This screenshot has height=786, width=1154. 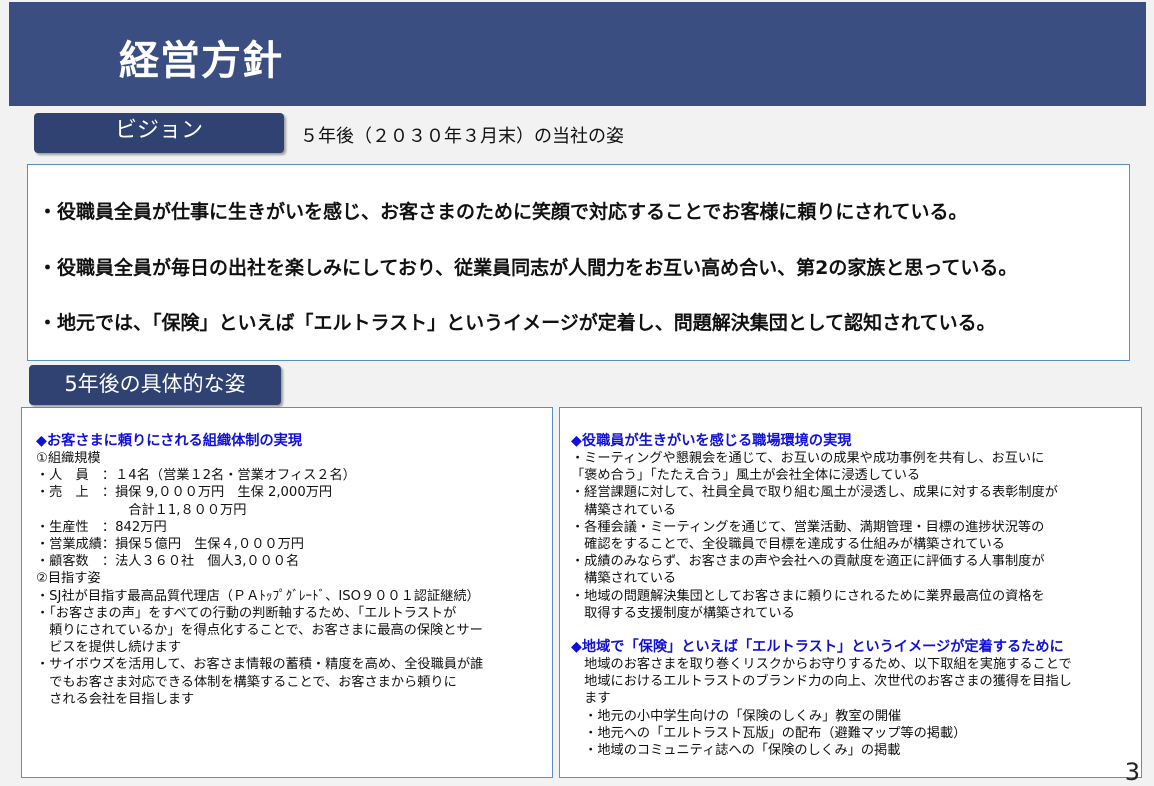 I want to click on list-item: ・地元への「エルトラスト瓦版」の配布（避難マップ等の掲載）, so click(x=769, y=733).